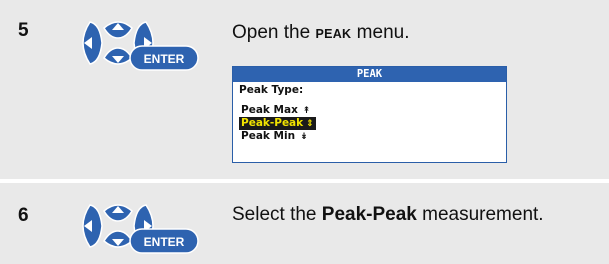 This screenshot has width=609, height=264. Describe the element at coordinates (369, 123) in the screenshot. I see `menu-option-peak-peak: Peak-Peak ⇕` at that location.